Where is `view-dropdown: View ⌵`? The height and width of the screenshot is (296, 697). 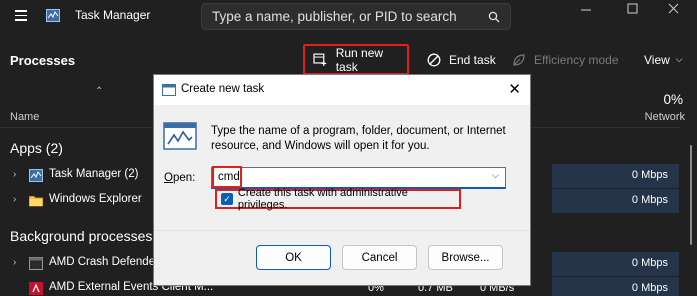 view-dropdown: View ⌵ is located at coordinates (663, 59).